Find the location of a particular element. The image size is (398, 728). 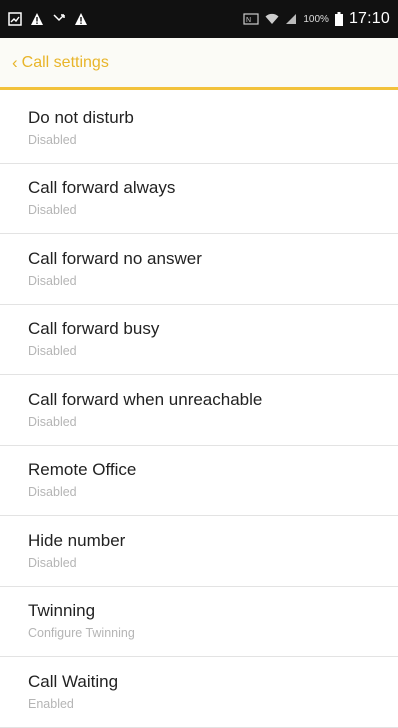

setting-status: Configure Twinning is located at coordinates (81, 633).